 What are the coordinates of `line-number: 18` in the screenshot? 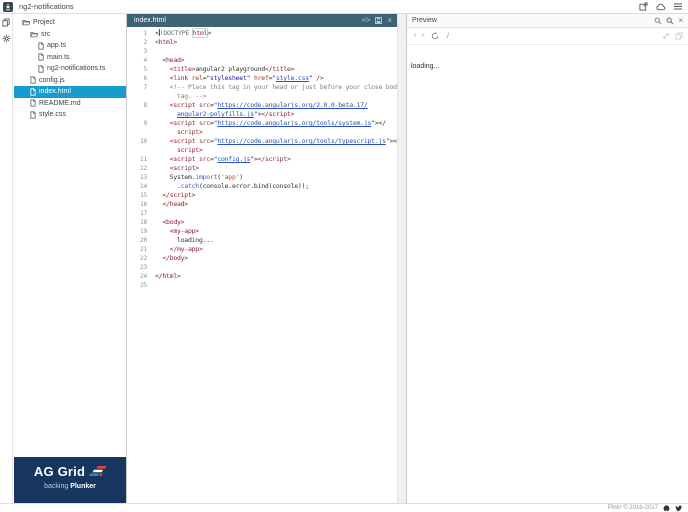 It's located at (143, 222).